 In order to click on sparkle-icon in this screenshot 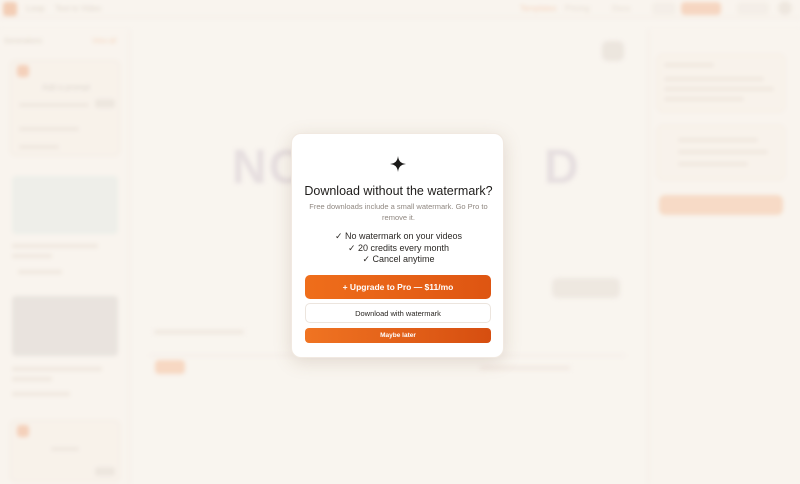, I will do `click(398, 164)`.